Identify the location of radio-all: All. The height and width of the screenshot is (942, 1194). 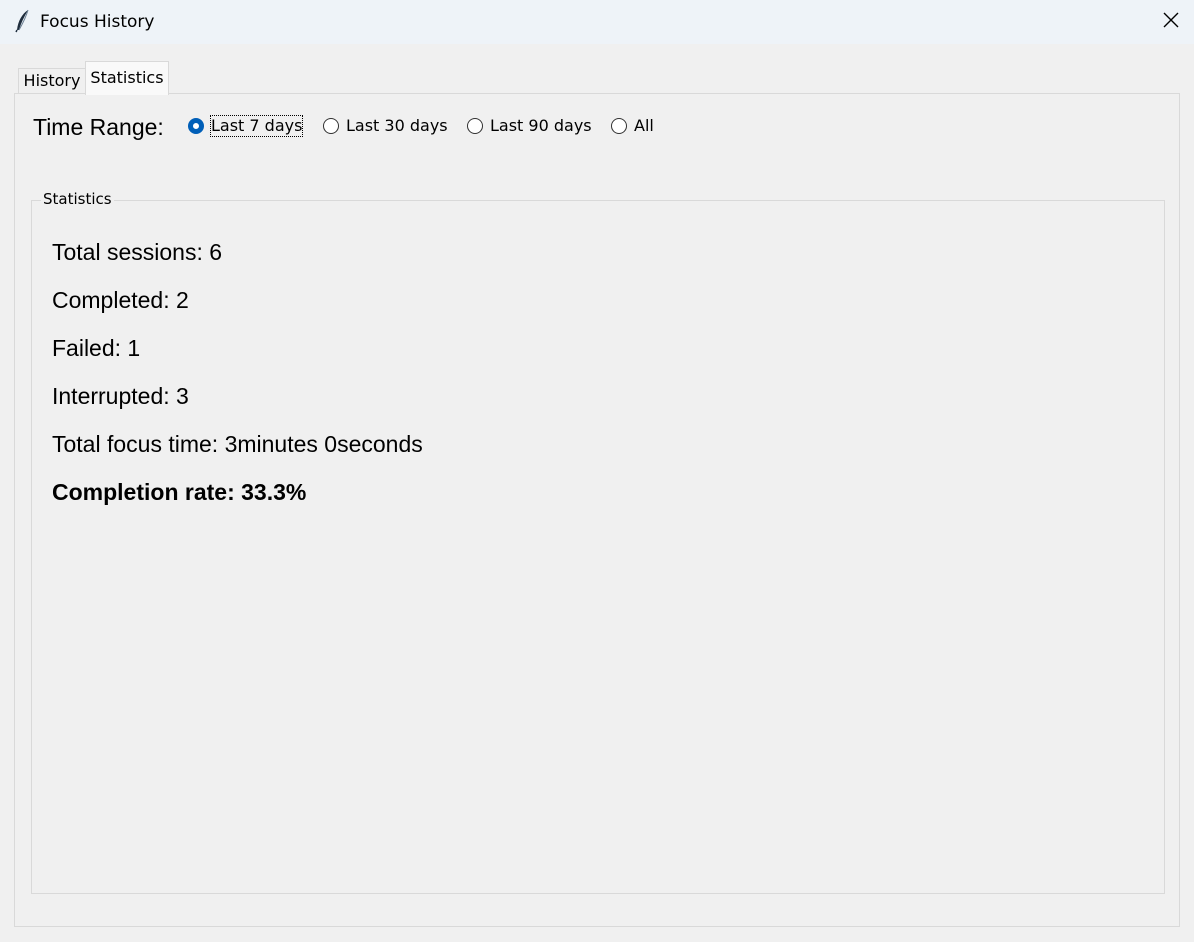
(632, 126).